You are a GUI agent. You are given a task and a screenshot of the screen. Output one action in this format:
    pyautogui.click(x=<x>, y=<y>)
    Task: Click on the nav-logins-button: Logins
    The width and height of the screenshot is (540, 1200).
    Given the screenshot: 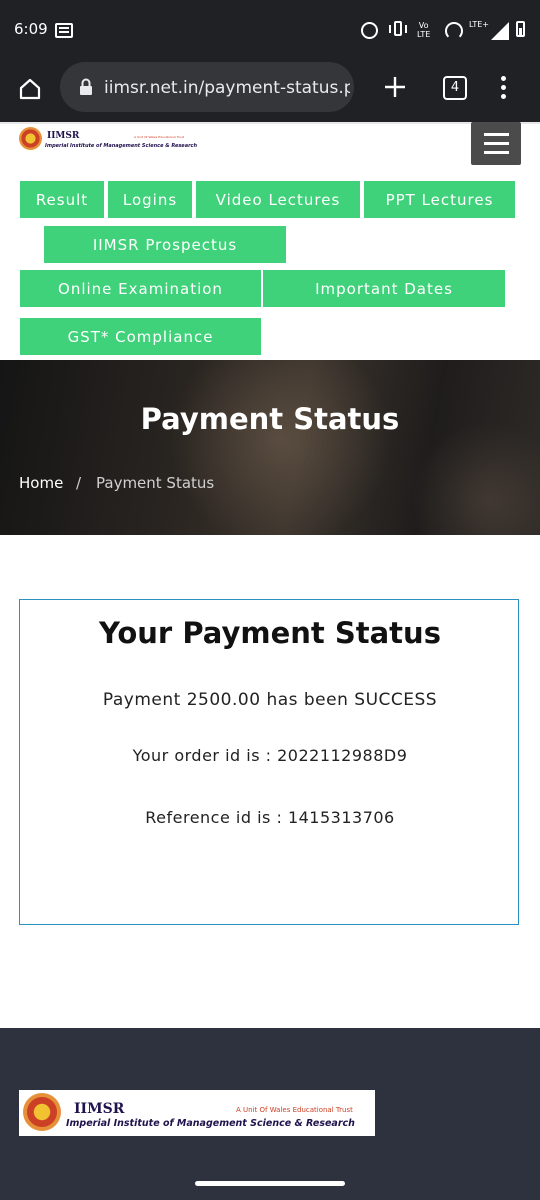 What is the action you would take?
    pyautogui.click(x=150, y=199)
    